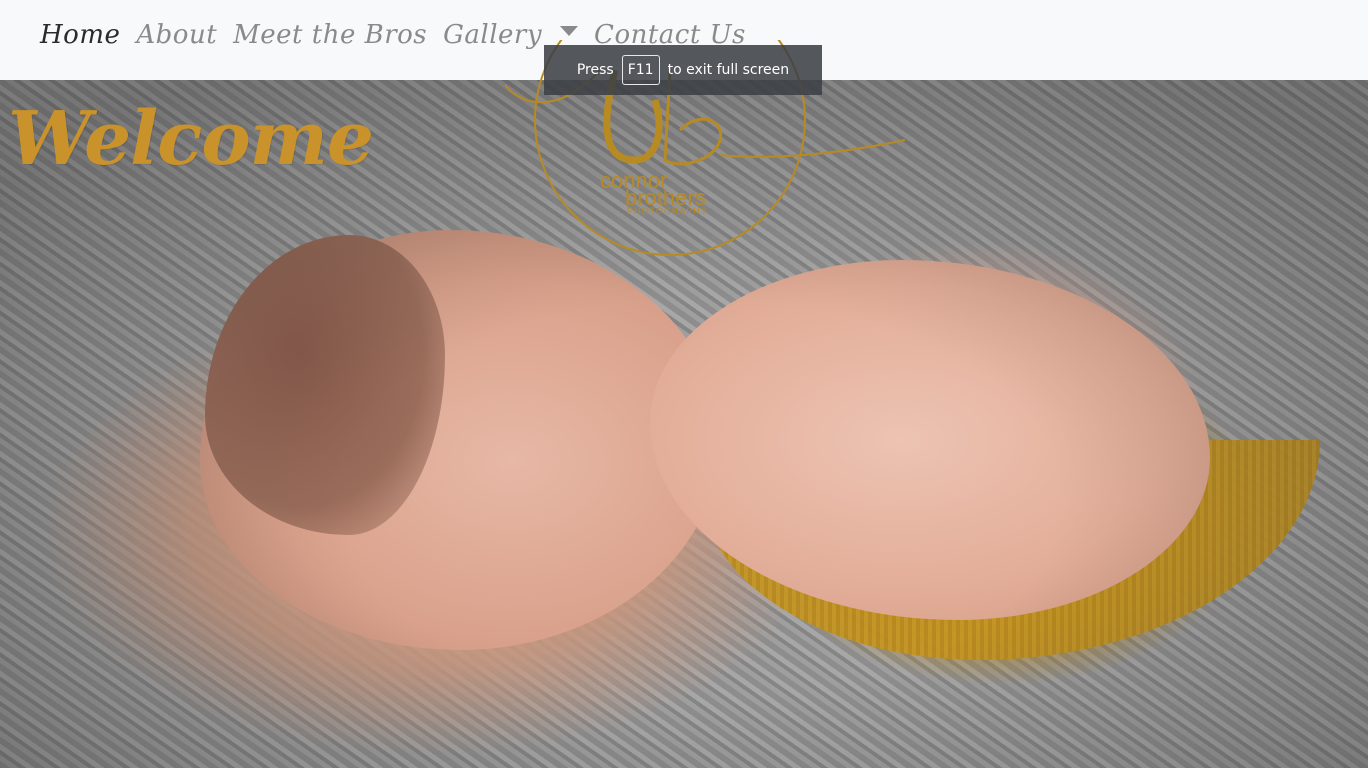  I want to click on fullscreen-notice-key: F11, so click(640, 70).